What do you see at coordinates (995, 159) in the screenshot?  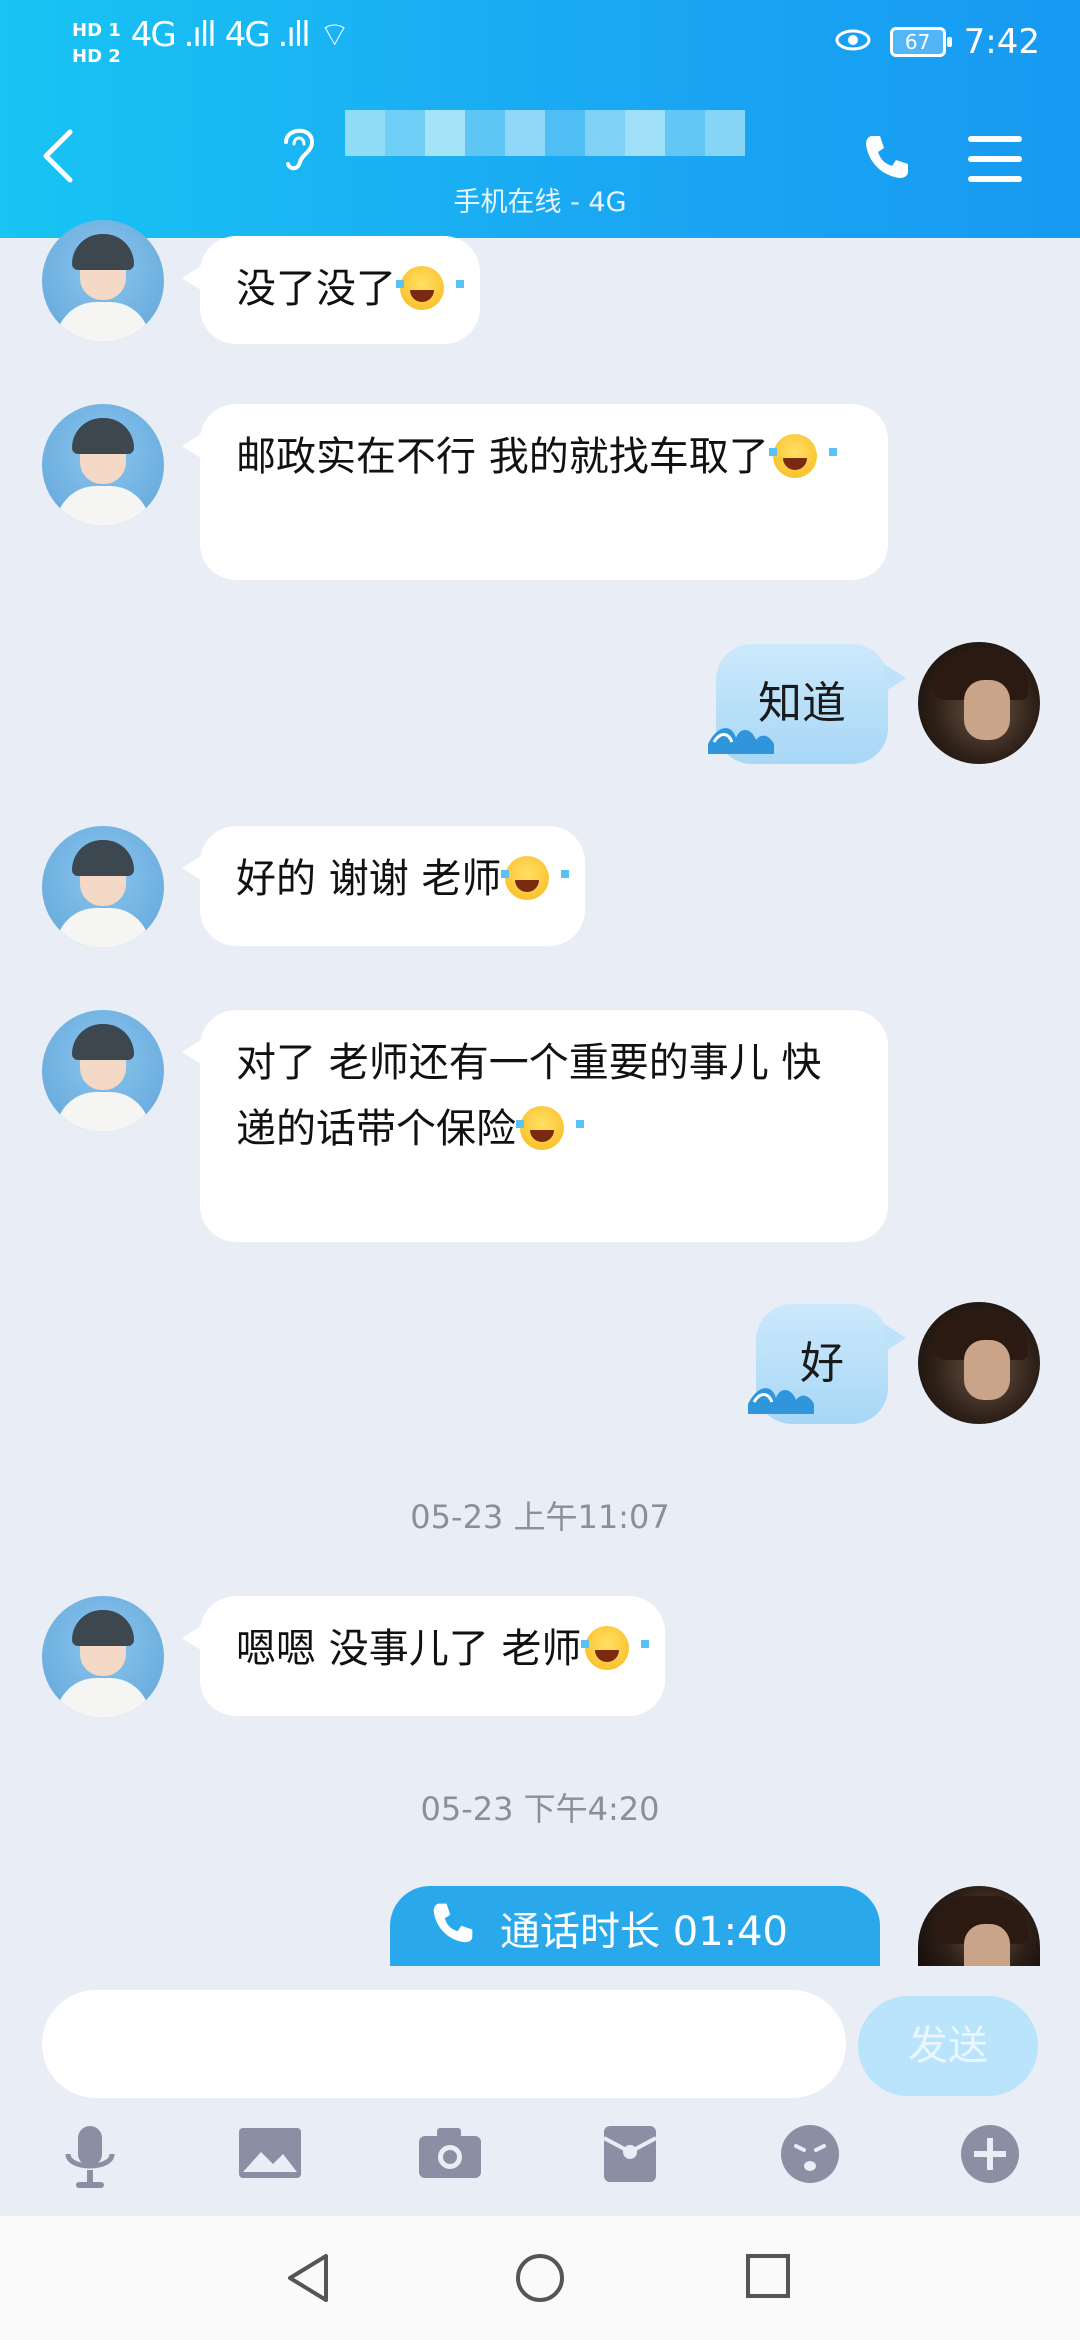 I see `menu-icon` at bounding box center [995, 159].